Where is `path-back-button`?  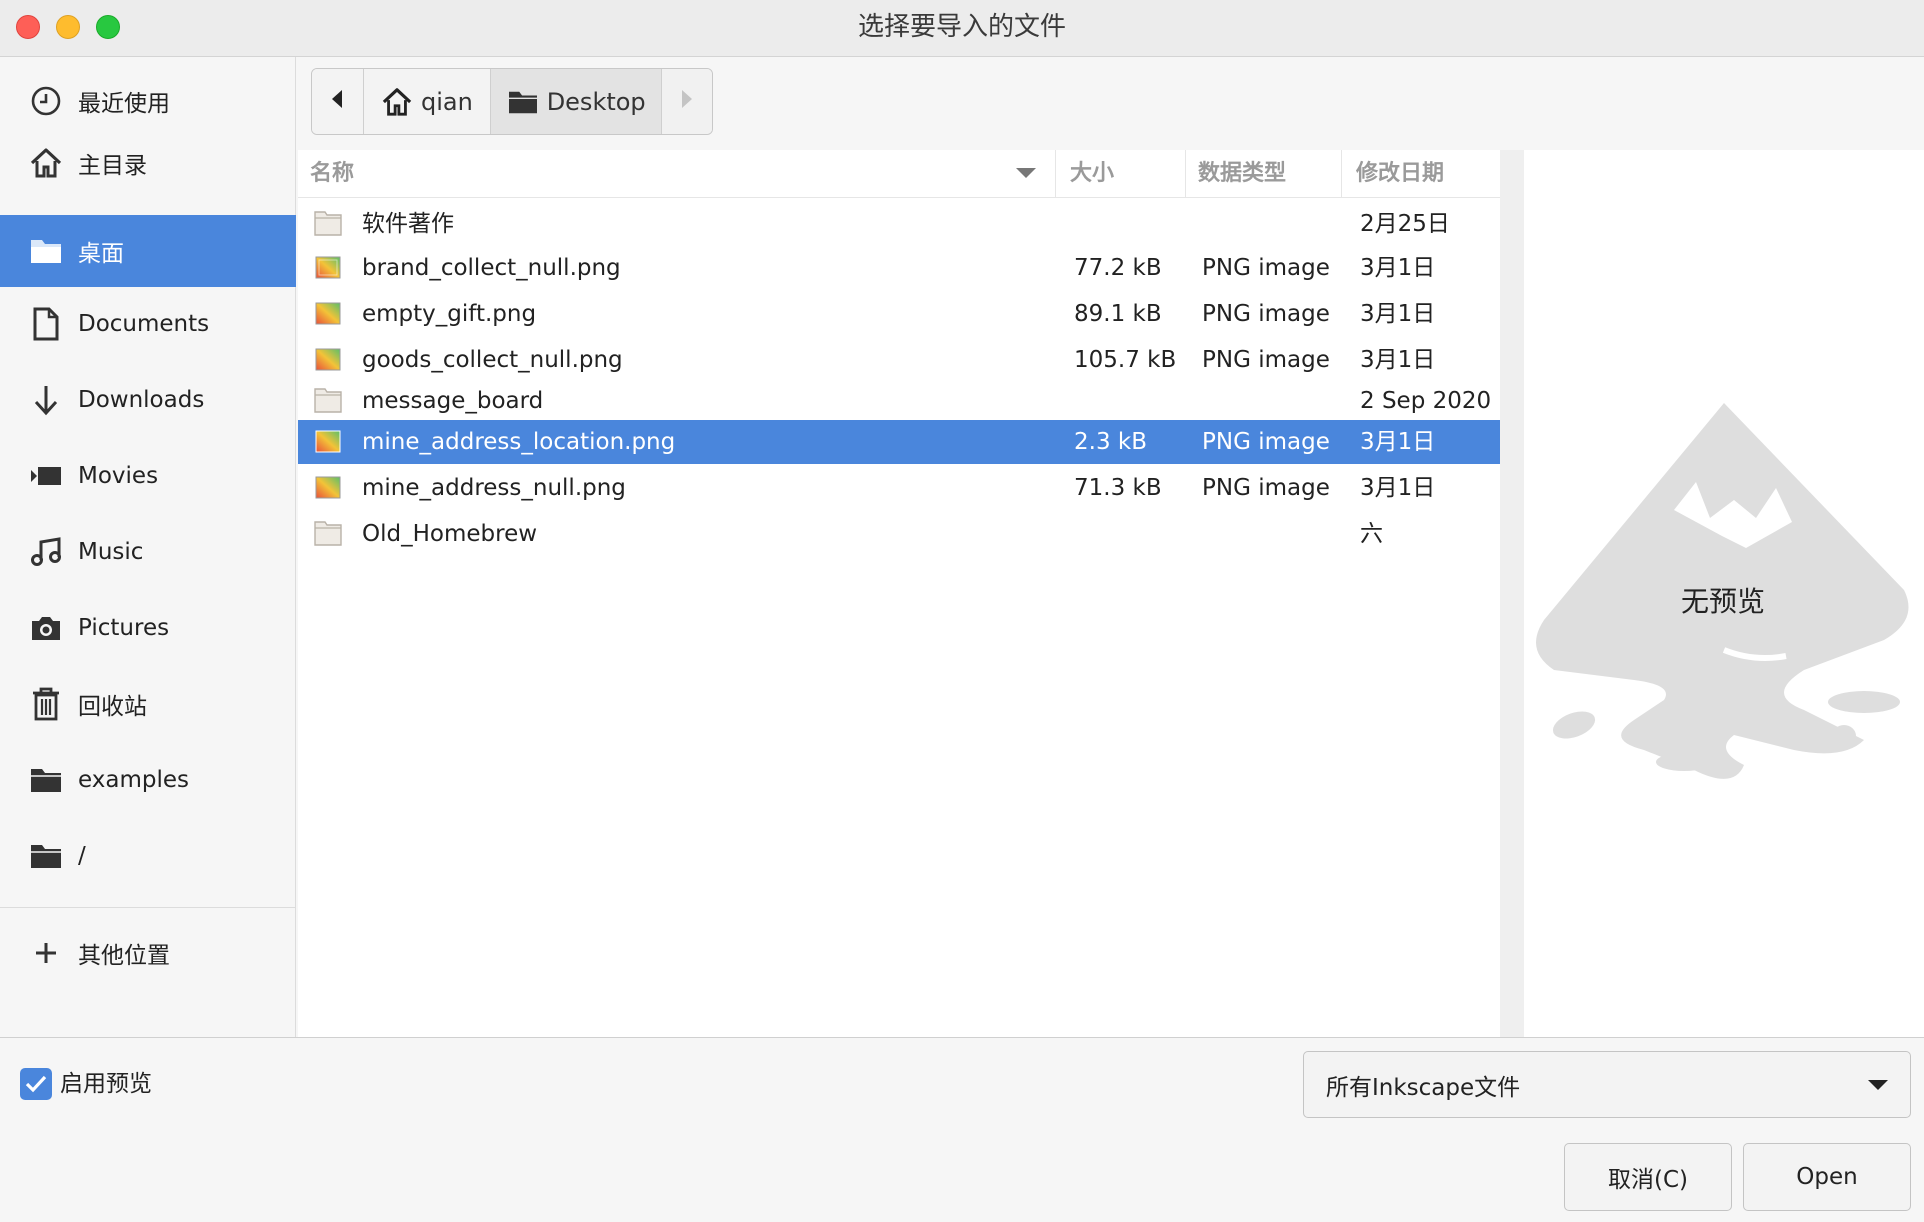 path-back-button is located at coordinates (338, 101).